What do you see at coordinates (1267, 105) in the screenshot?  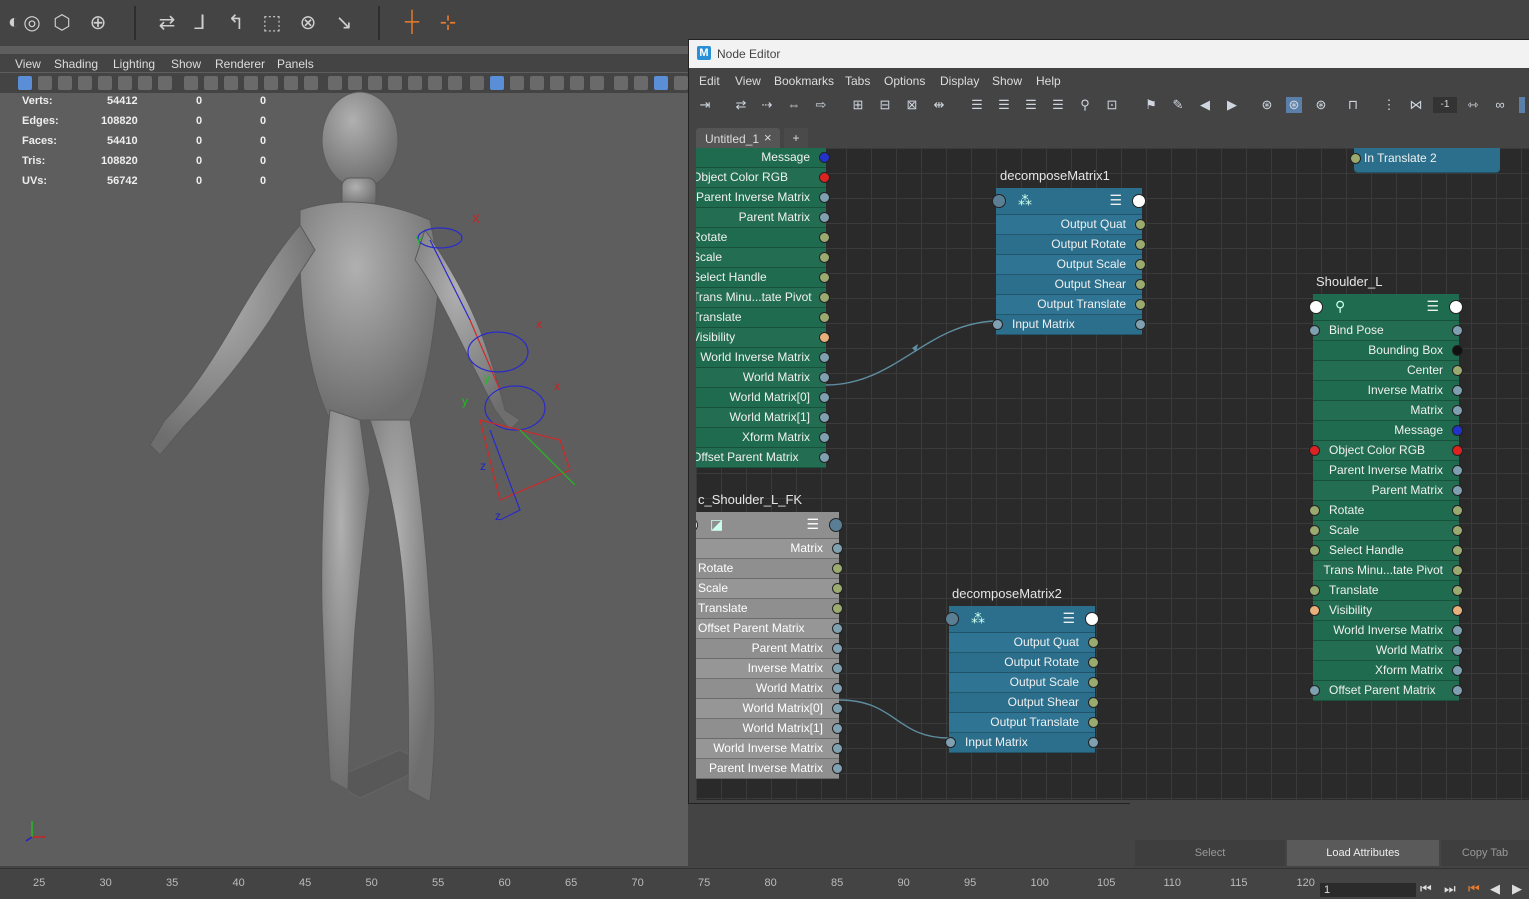 I see `graph-icon: ⊛` at bounding box center [1267, 105].